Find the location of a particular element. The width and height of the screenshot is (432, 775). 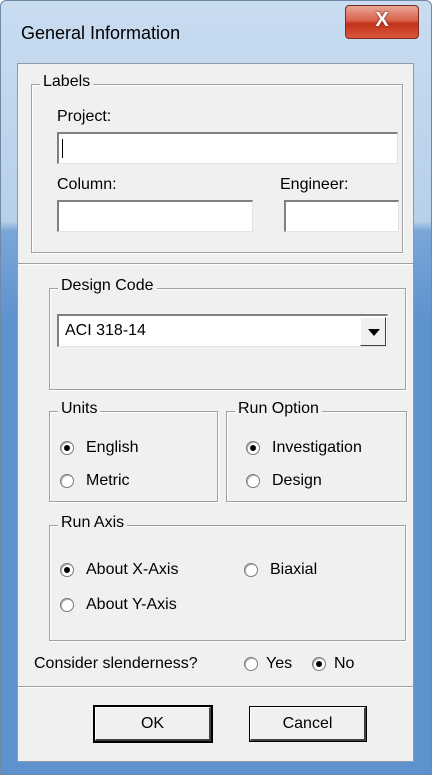

dropdown-button is located at coordinates (373, 331).